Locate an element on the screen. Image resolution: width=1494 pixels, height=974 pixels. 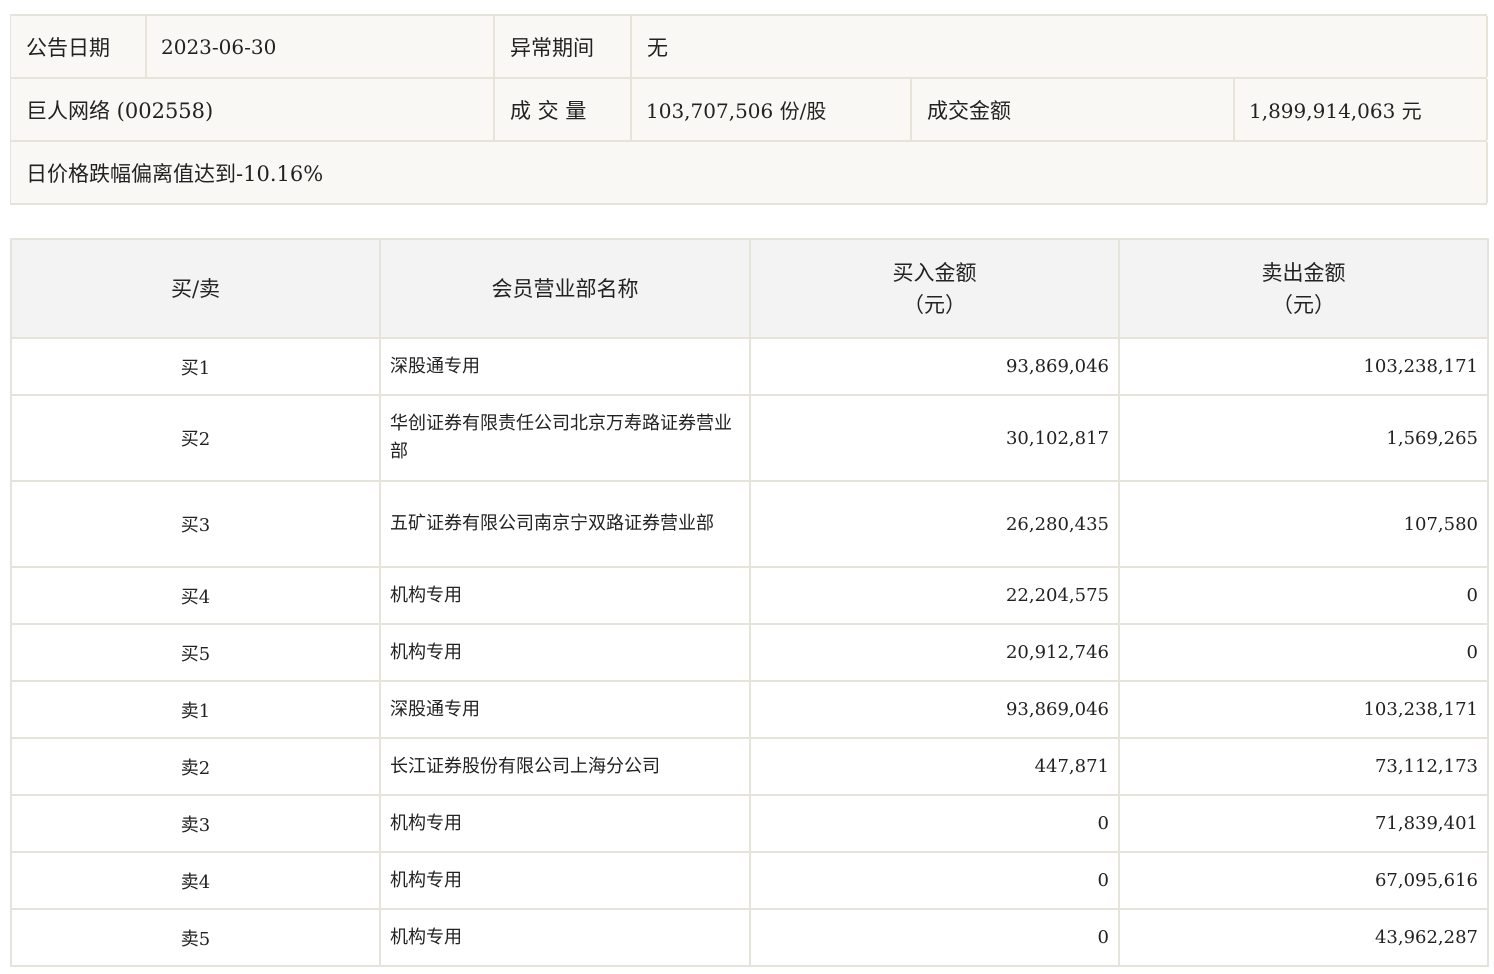
row-side: 买3 is located at coordinates (195, 524).